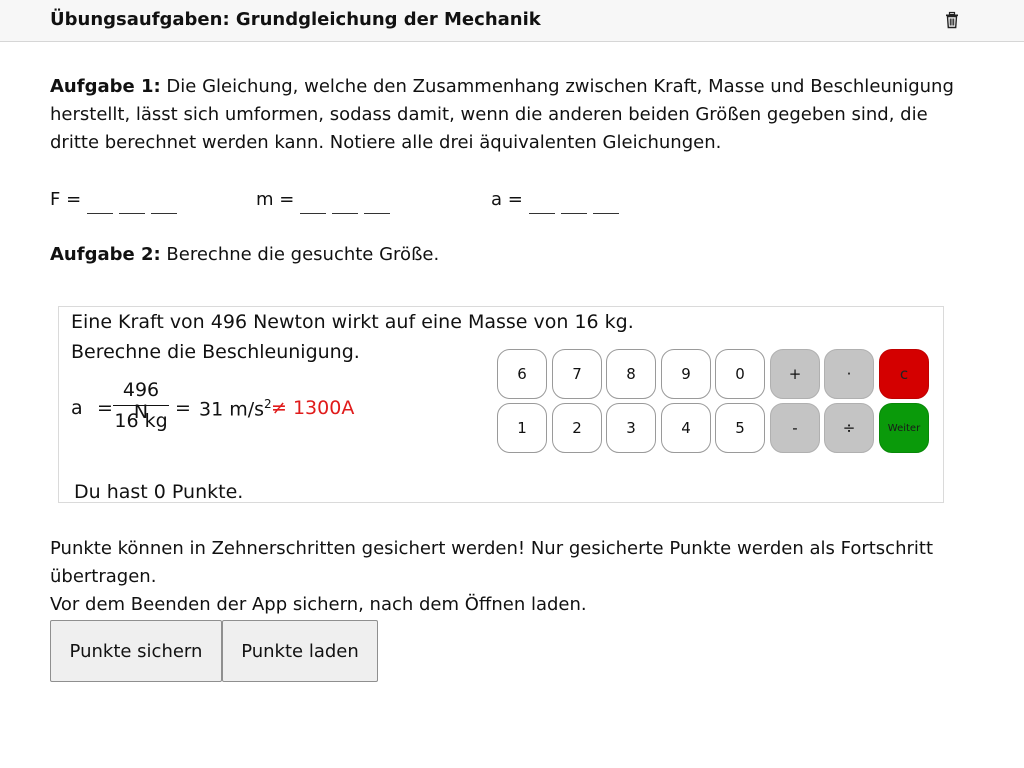  What do you see at coordinates (577, 374) in the screenshot?
I see `key-7: 7` at bounding box center [577, 374].